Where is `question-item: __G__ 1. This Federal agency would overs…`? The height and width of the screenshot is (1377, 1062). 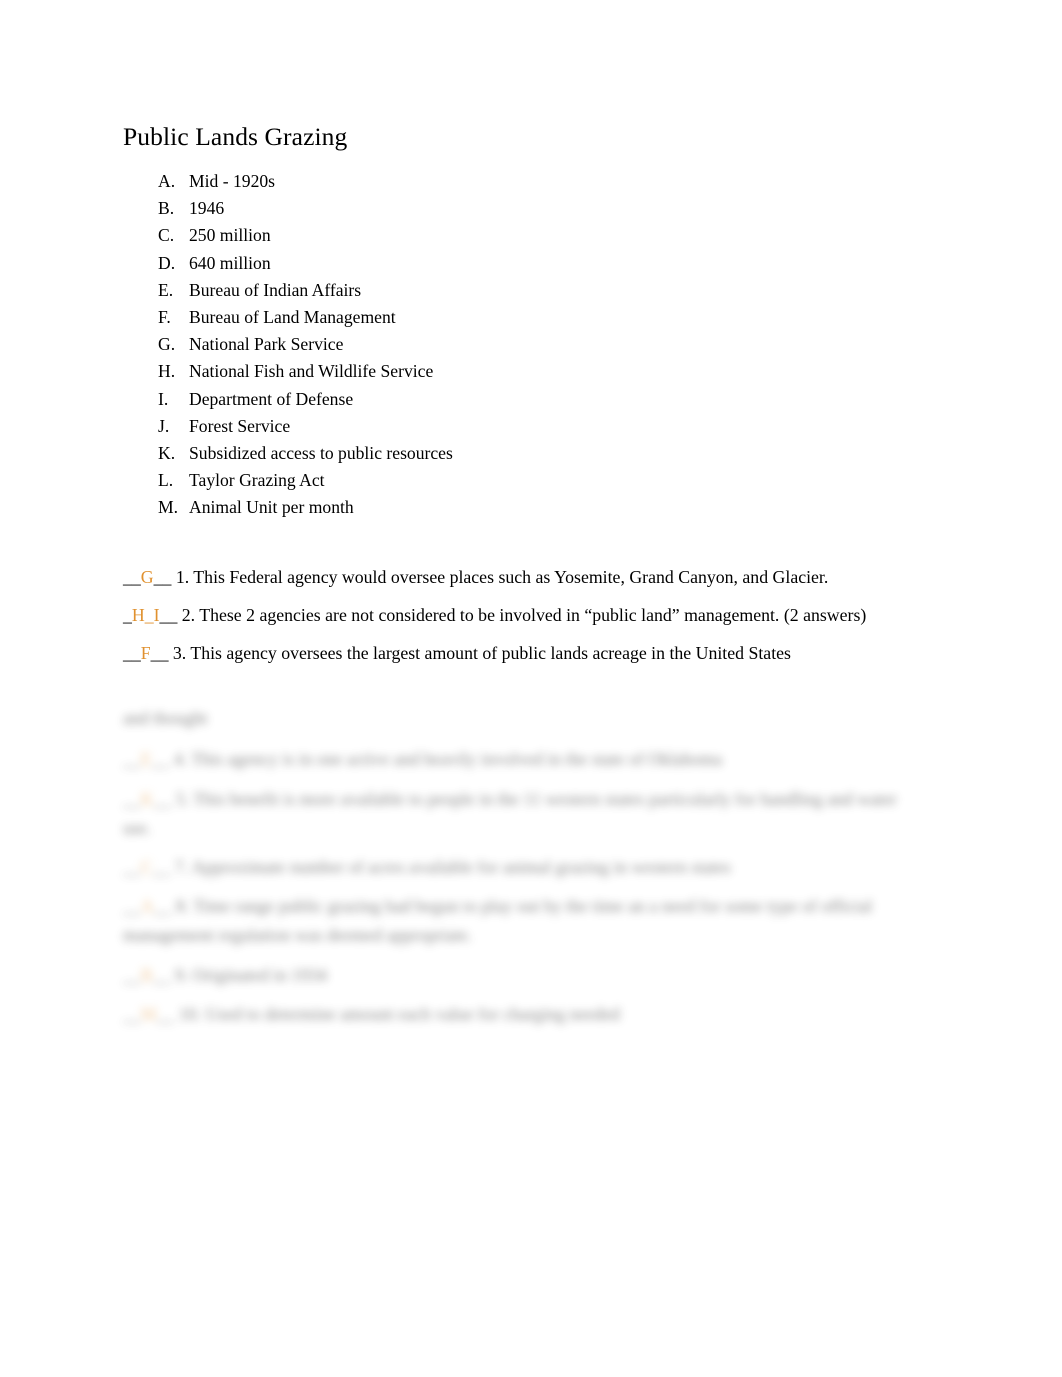
question-item: __G__ 1. This Federal agency would overs… is located at coordinates (520, 577).